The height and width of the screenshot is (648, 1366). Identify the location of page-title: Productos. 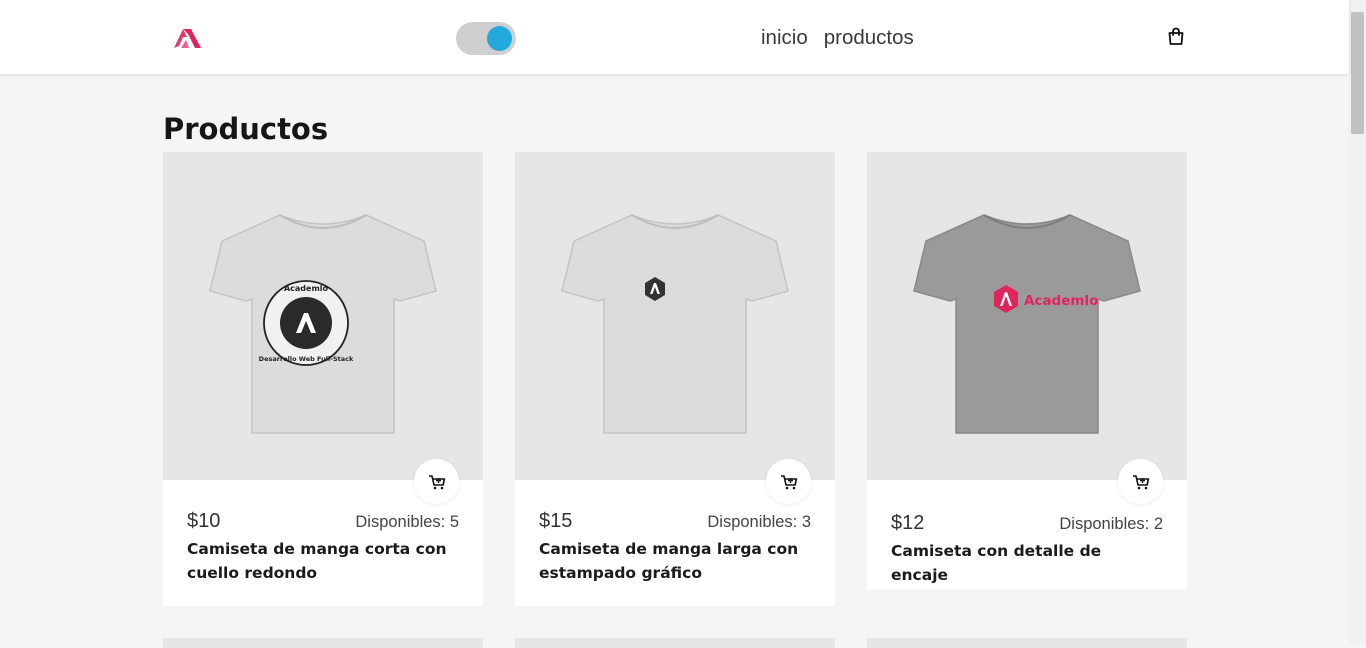
(246, 129).